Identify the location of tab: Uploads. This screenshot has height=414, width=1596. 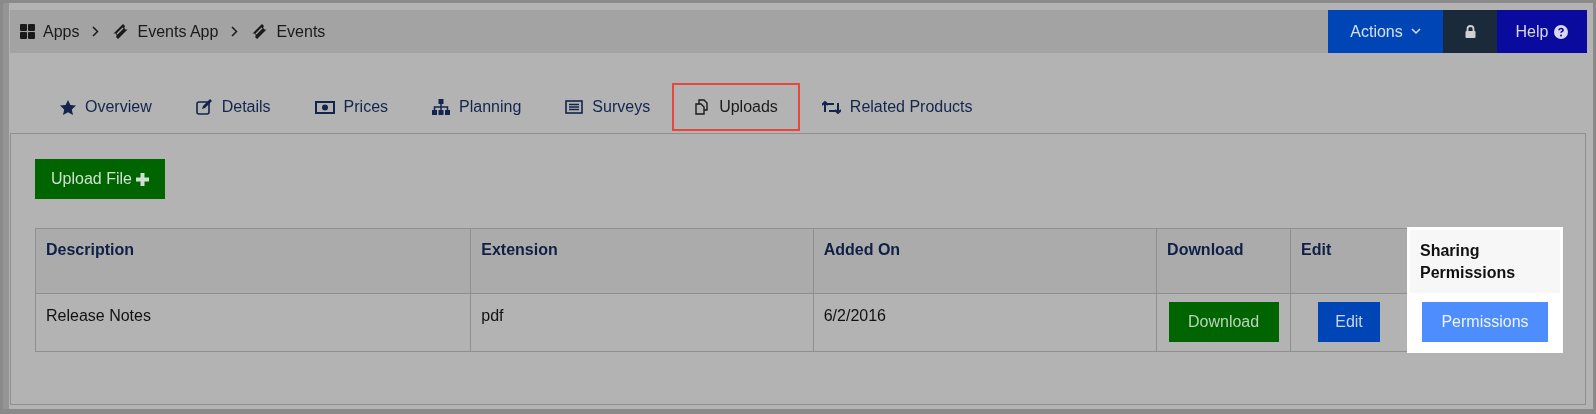
(736, 107).